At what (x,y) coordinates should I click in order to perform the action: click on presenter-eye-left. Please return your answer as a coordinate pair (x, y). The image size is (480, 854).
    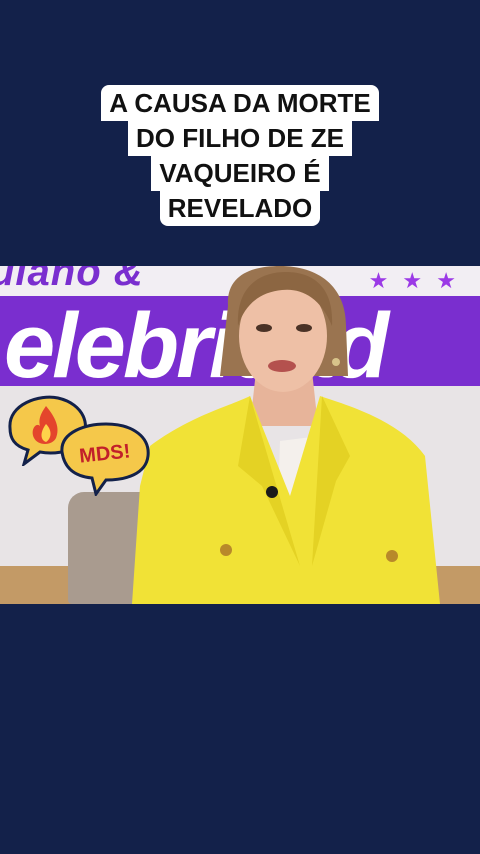
    Looking at the image, I should click on (264, 328).